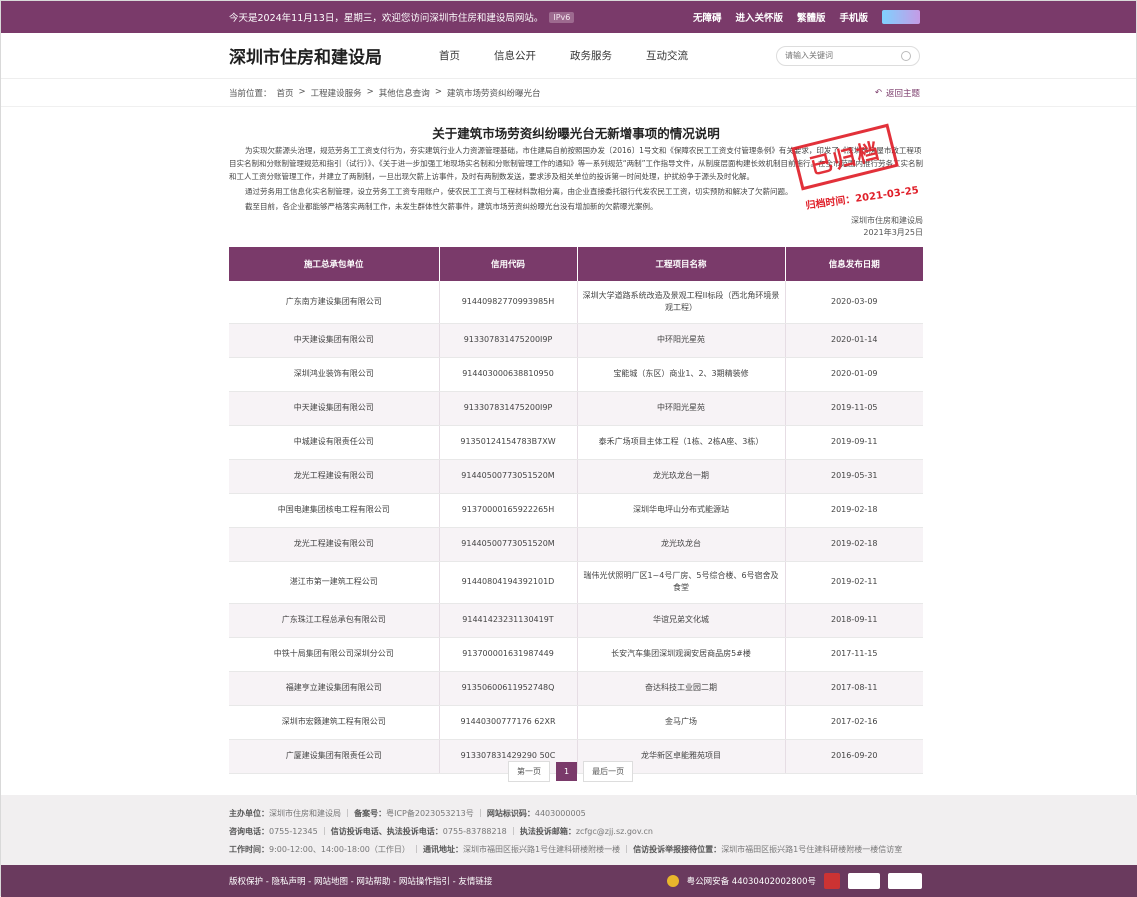  I want to click on cell-contractor: 中铁十局集团有限公司深圳分公司, so click(334, 654).